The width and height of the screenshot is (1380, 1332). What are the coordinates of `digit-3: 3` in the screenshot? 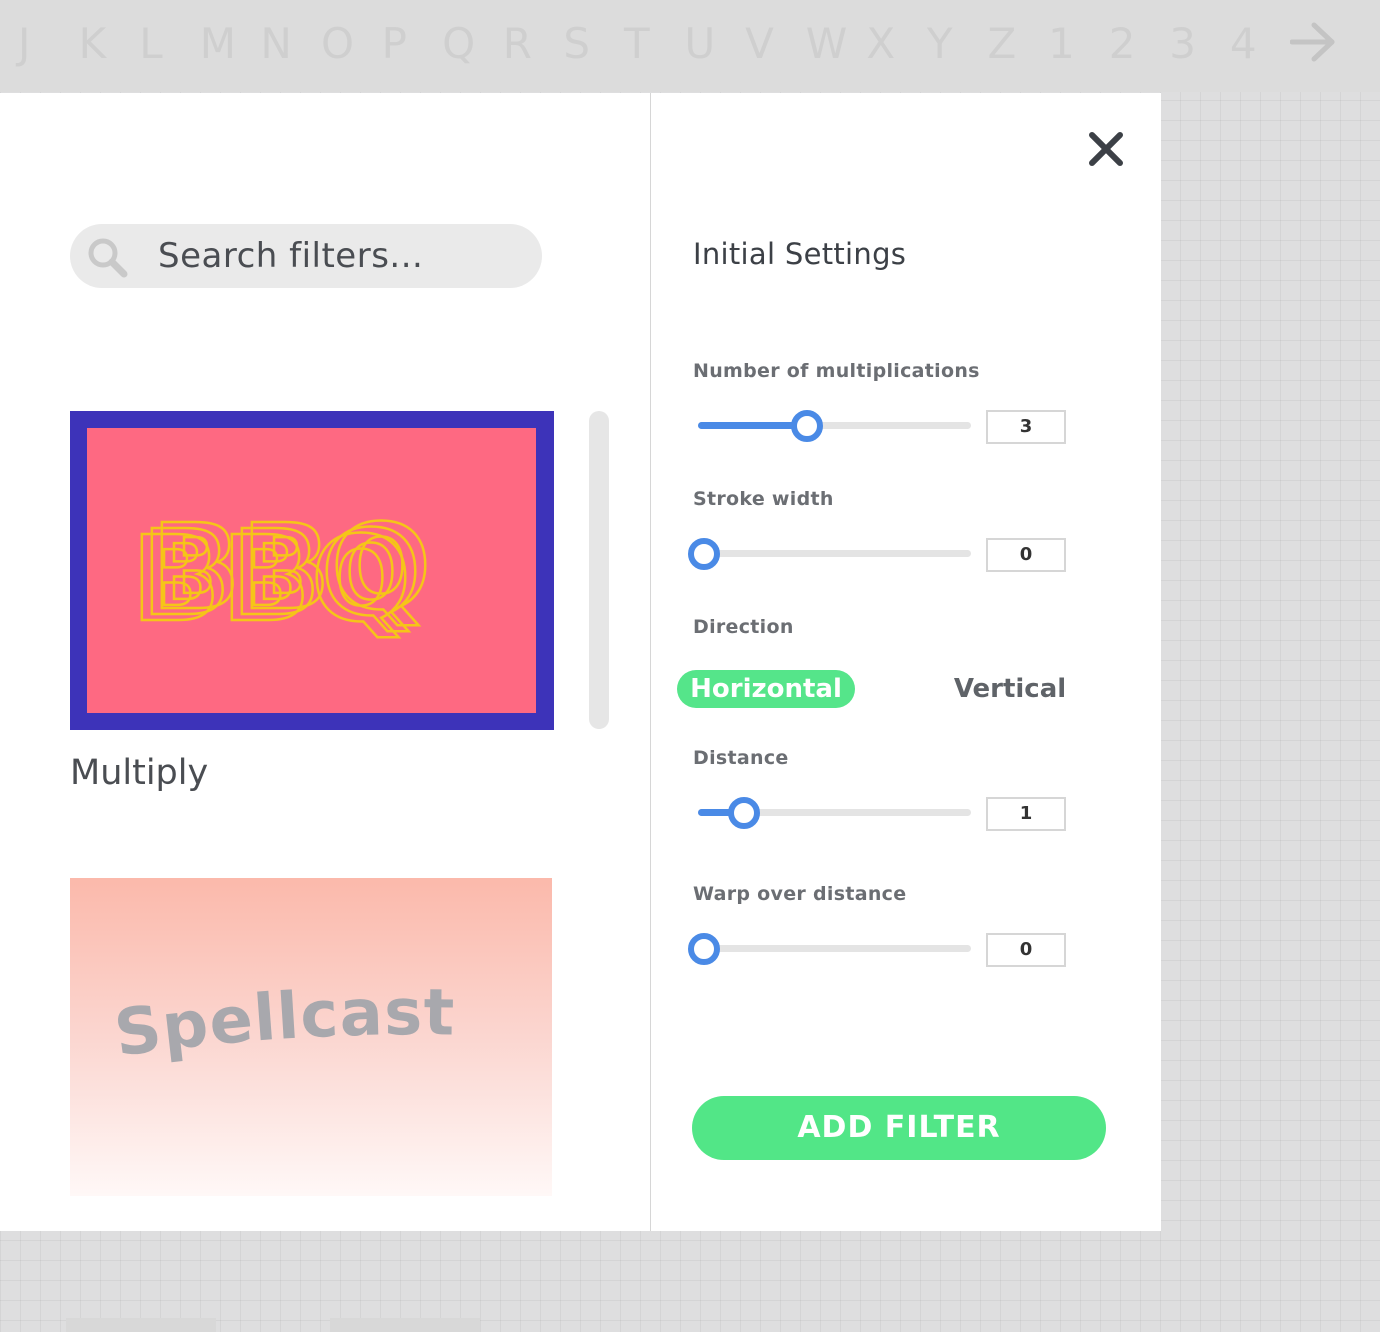 It's located at (1199, 44).